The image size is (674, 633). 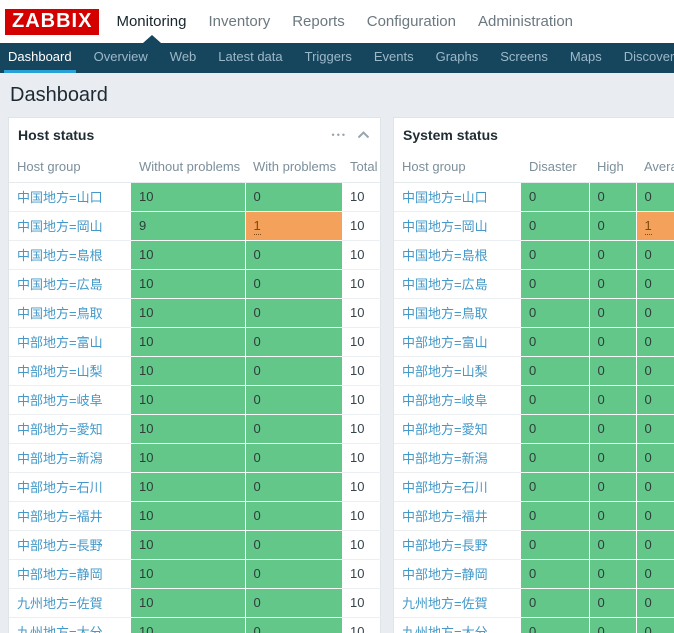 What do you see at coordinates (654, 225) in the screenshot?
I see `cell-average: 1` at bounding box center [654, 225].